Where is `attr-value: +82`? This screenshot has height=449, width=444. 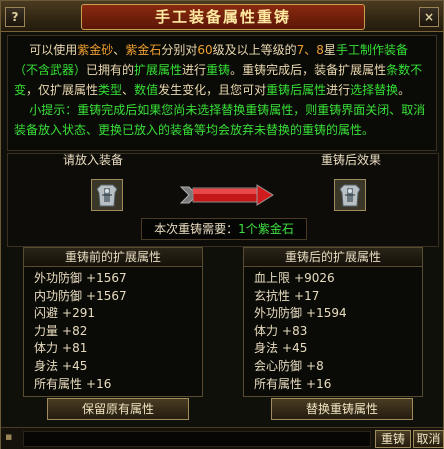
attr-value: +82 is located at coordinates (75, 330).